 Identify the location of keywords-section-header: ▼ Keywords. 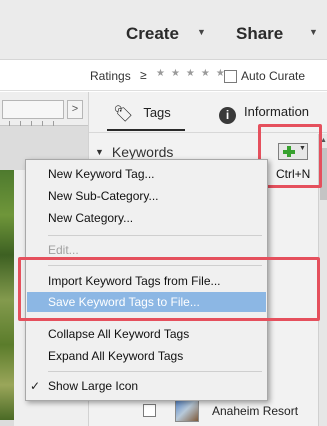
(134, 152).